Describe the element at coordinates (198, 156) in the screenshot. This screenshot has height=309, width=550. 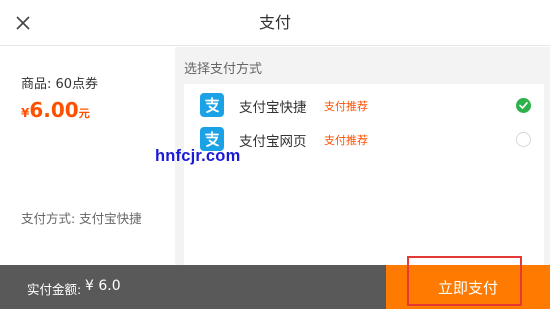
I see `watermark: hnfcjr.com` at that location.